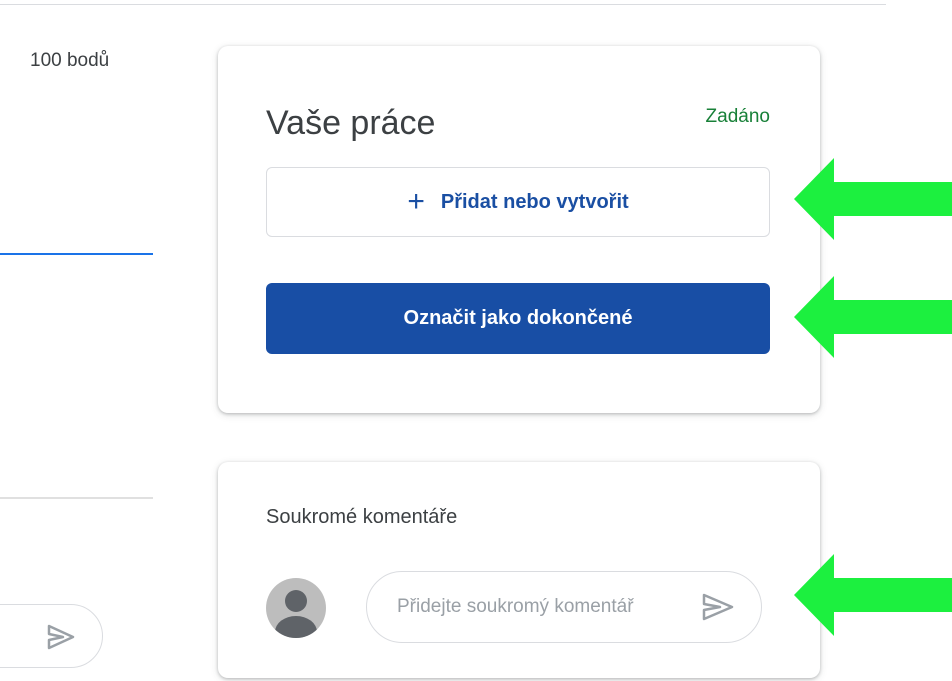 The width and height of the screenshot is (952, 681). What do you see at coordinates (518, 318) in the screenshot?
I see `mark-as-done-button: Označit jako dokončené` at bounding box center [518, 318].